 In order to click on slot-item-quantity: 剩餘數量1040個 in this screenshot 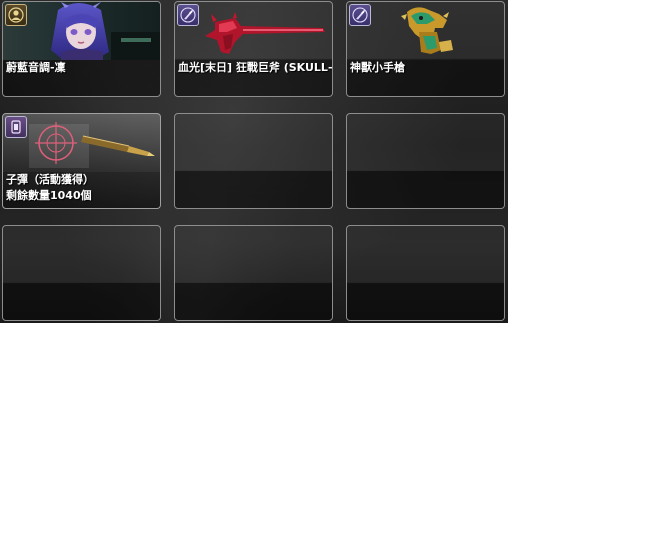, I will do `click(49, 195)`.